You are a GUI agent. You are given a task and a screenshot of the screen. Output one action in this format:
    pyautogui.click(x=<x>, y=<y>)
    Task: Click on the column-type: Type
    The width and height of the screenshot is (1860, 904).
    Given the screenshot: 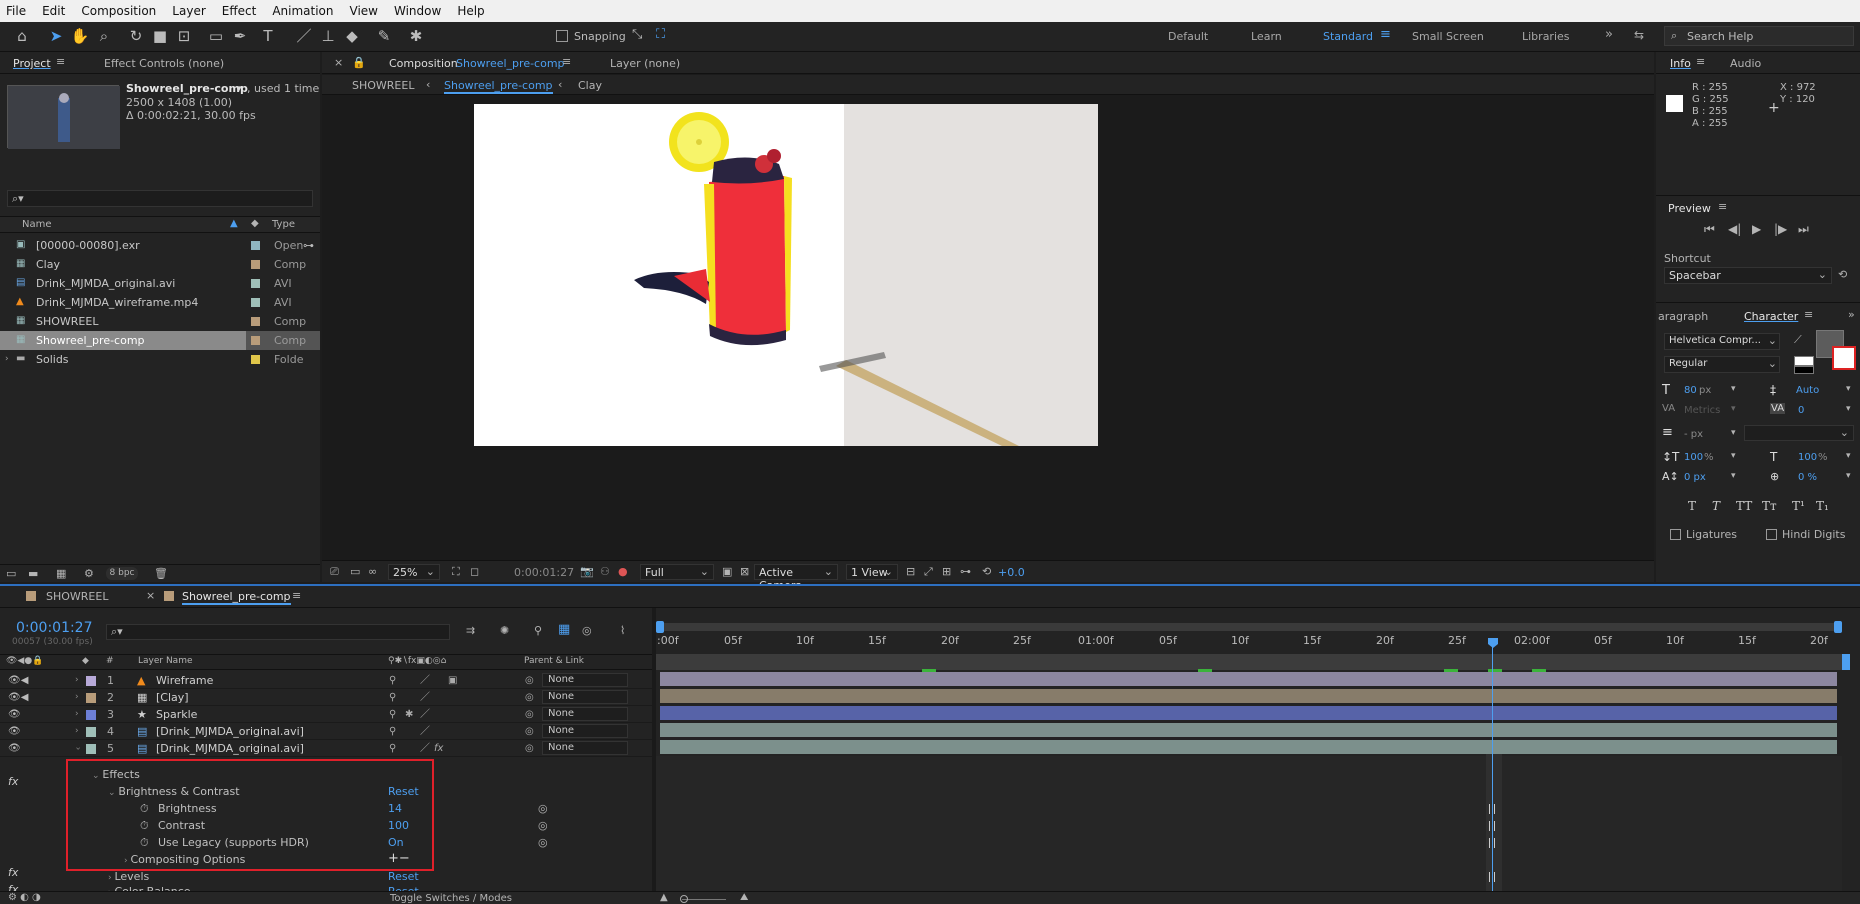 What is the action you would take?
    pyautogui.click(x=283, y=224)
    